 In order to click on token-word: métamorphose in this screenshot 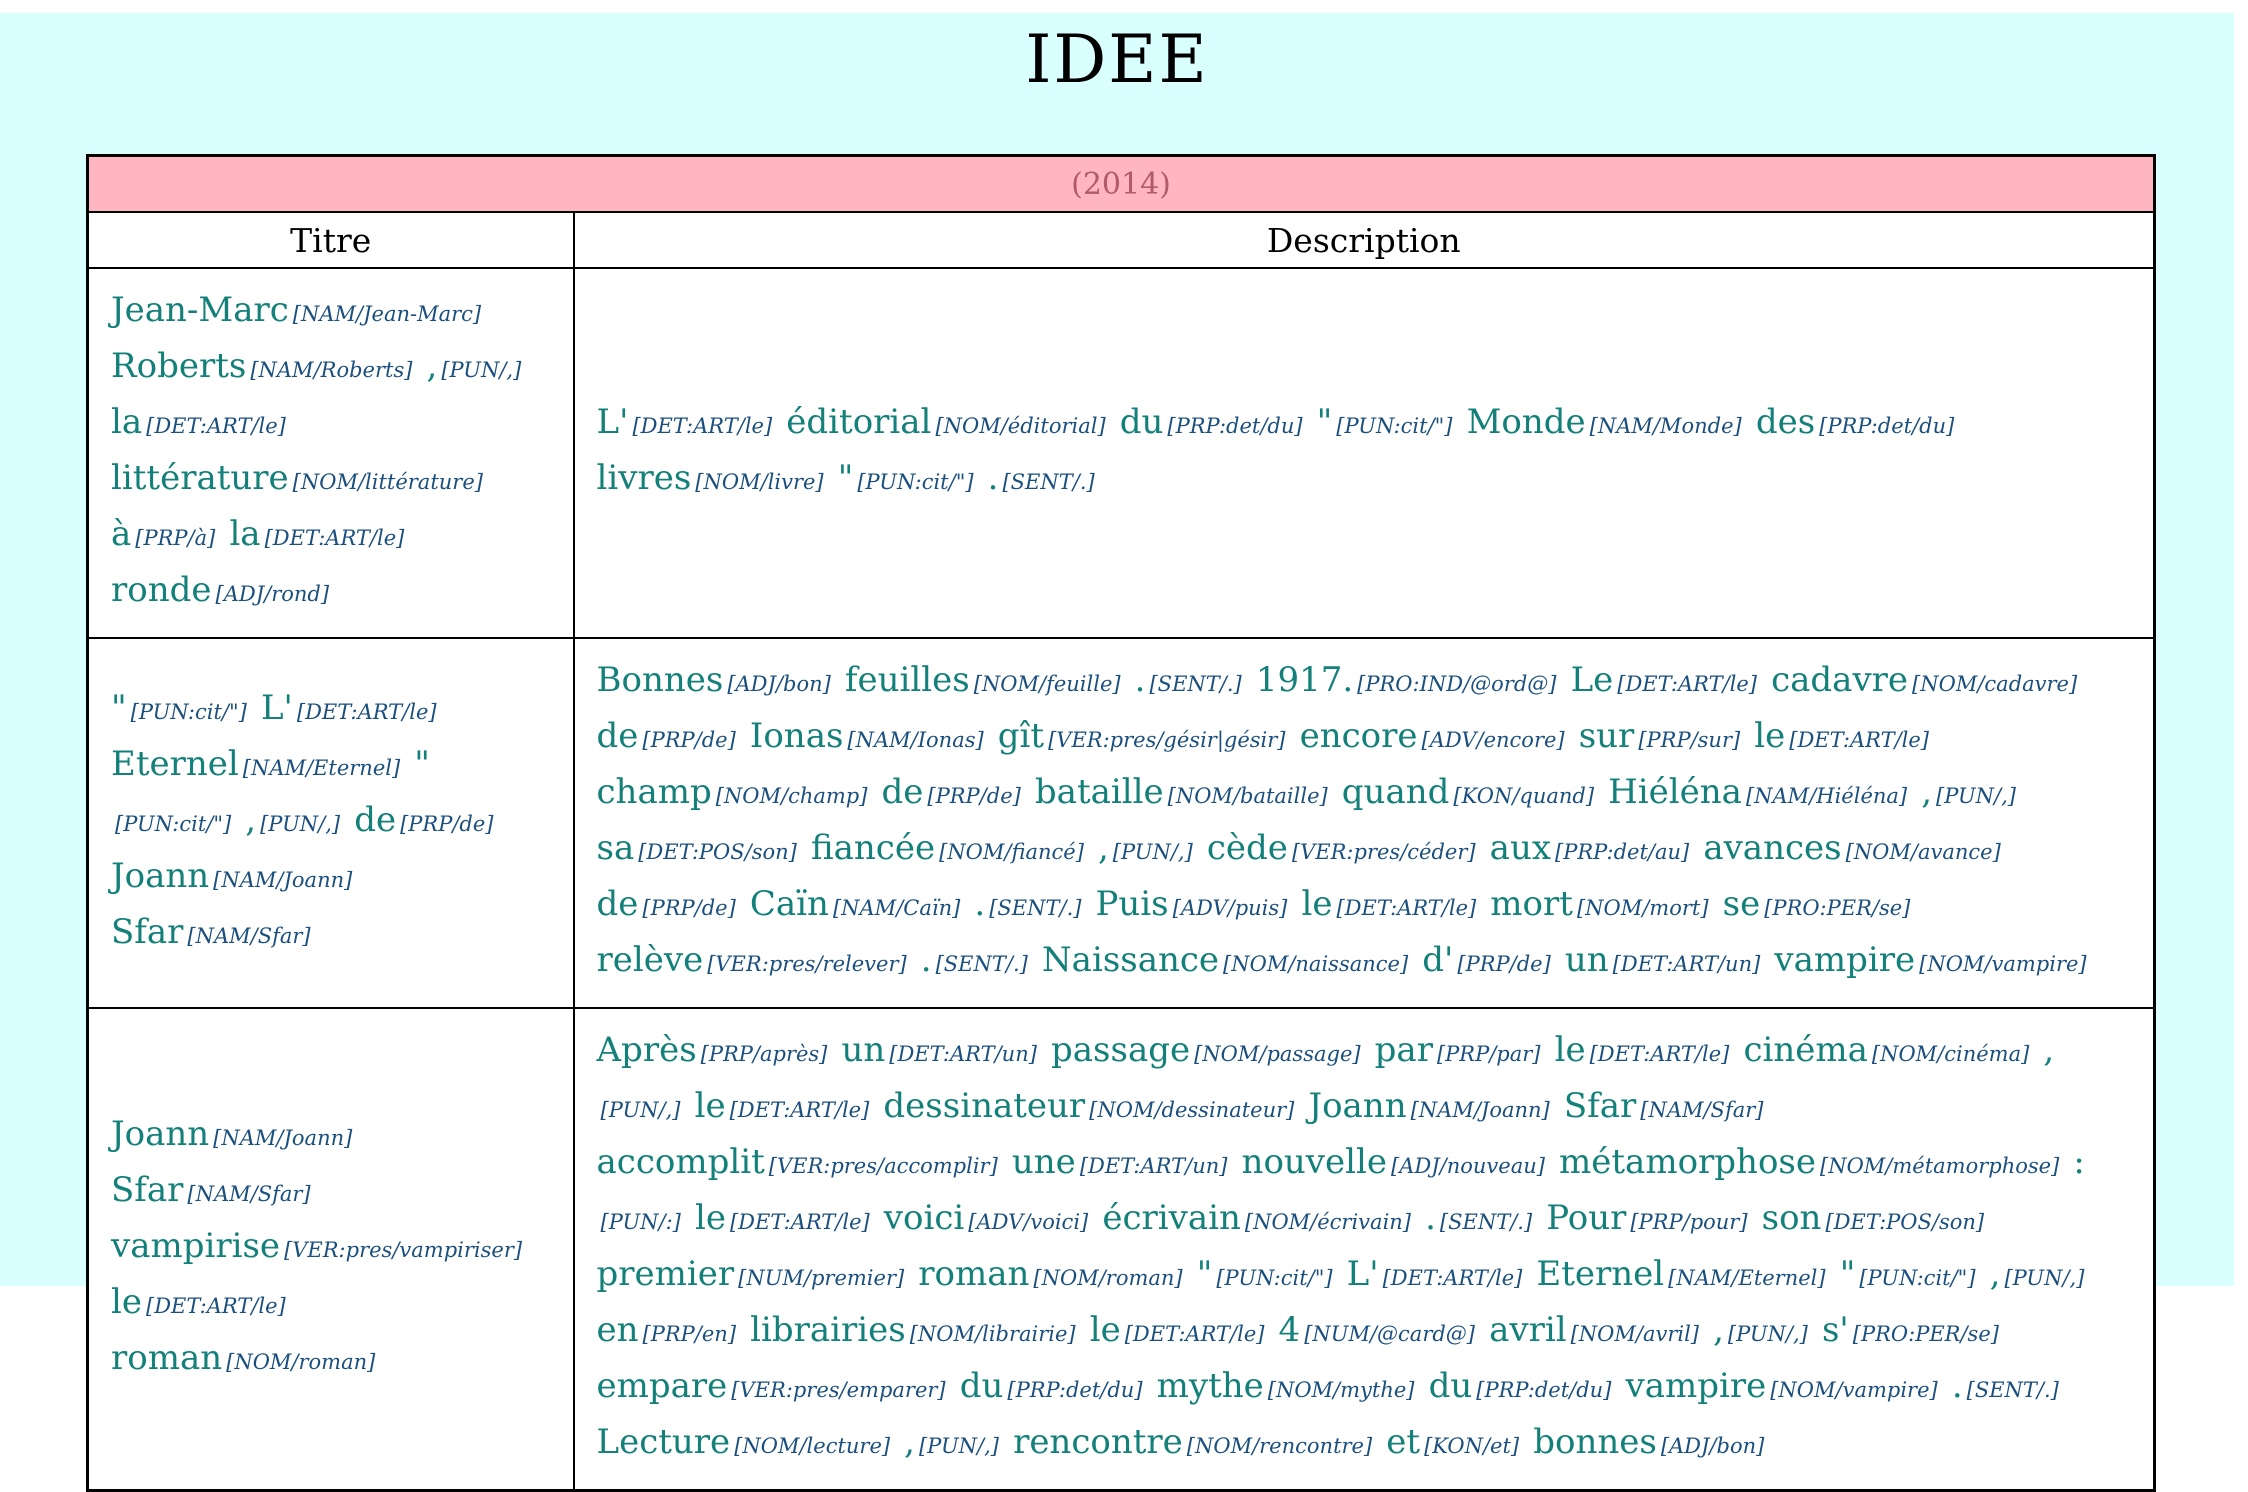, I will do `click(1687, 1162)`.